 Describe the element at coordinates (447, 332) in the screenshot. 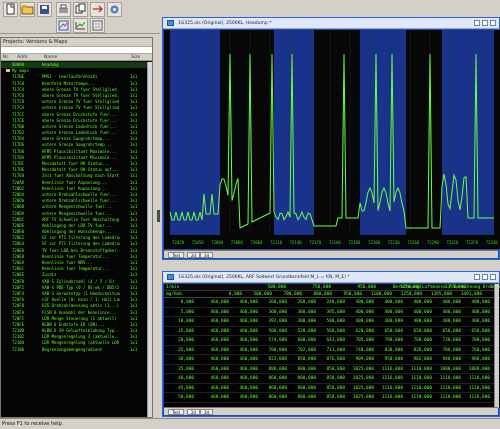

I see `table-cell: 650,000` at that location.